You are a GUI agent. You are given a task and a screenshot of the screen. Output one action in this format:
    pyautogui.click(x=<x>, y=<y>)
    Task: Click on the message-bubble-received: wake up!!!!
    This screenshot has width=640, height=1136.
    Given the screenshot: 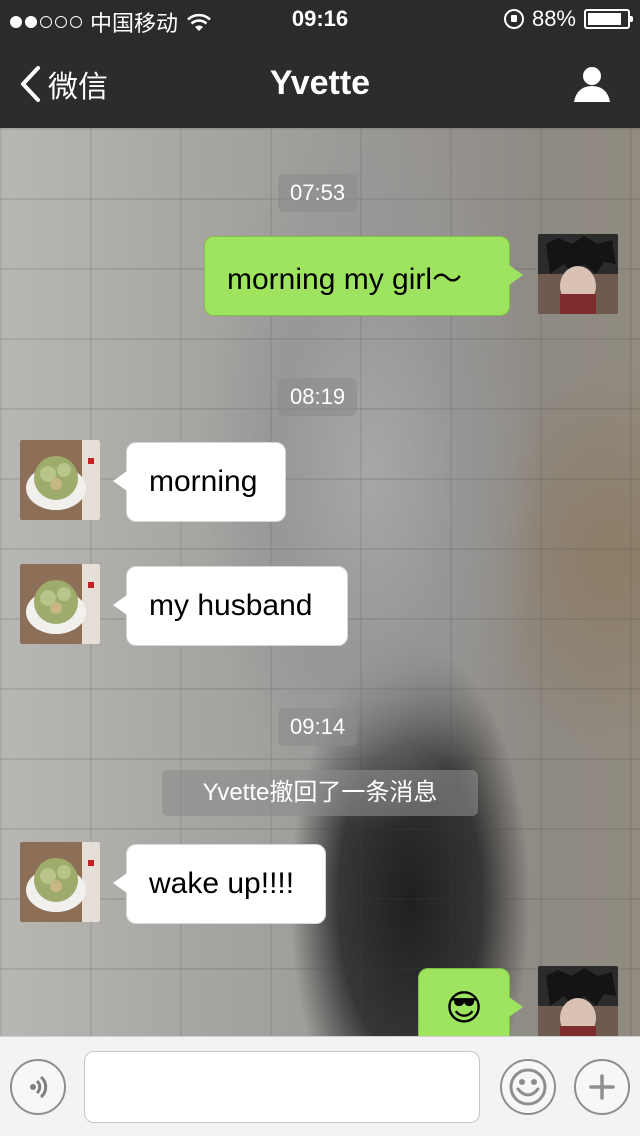 What is the action you would take?
    pyautogui.click(x=219, y=884)
    